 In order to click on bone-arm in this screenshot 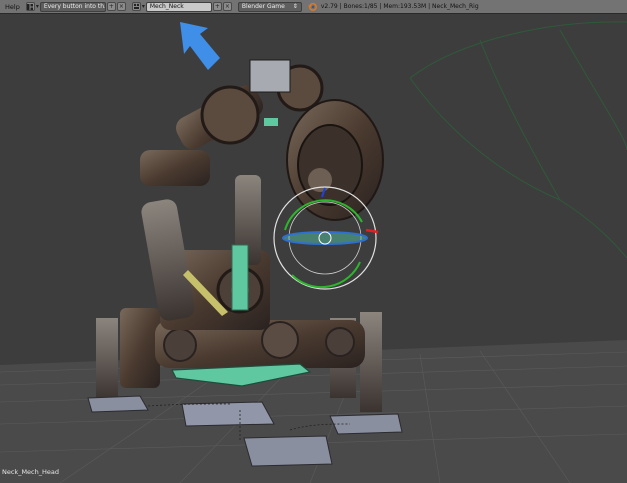, I will do `click(240, 277)`.